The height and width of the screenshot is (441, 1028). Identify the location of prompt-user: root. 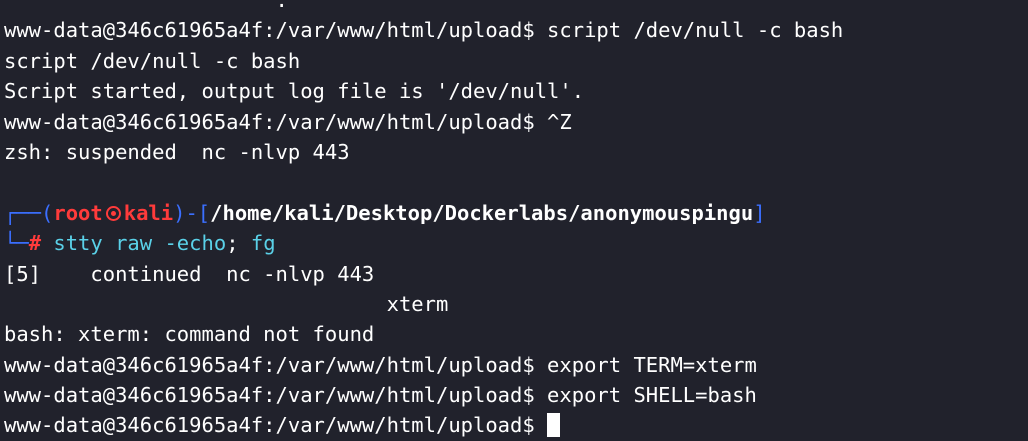
(78, 212).